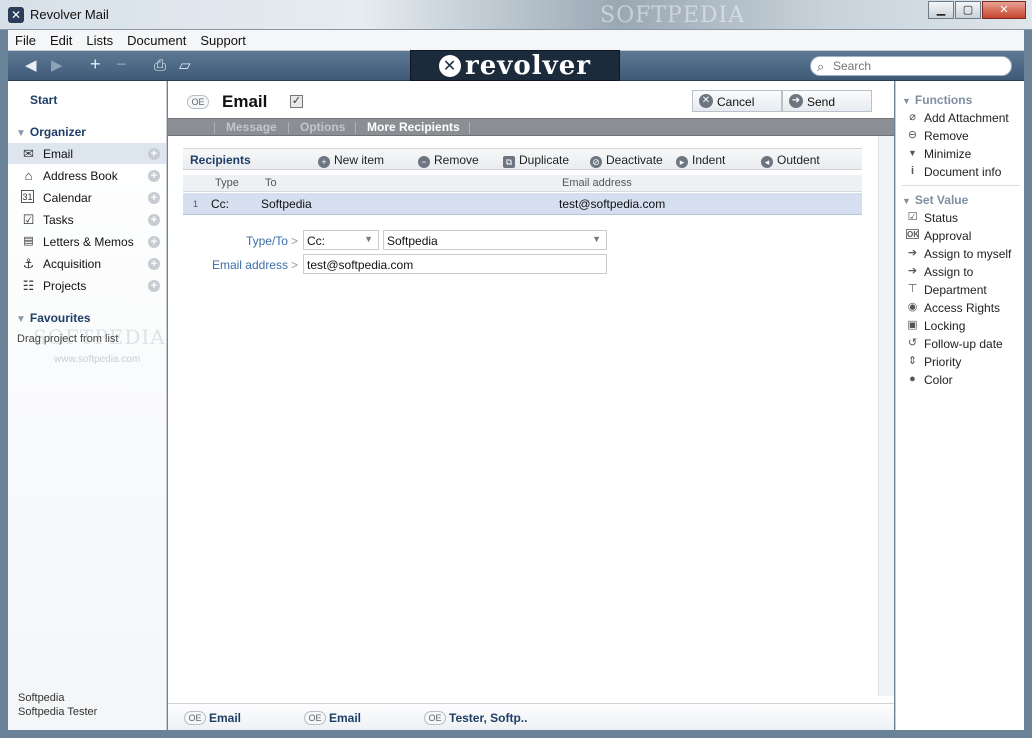 Image resolution: width=1032 pixels, height=738 pixels. I want to click on favourites-title: Favourites, so click(60, 318).